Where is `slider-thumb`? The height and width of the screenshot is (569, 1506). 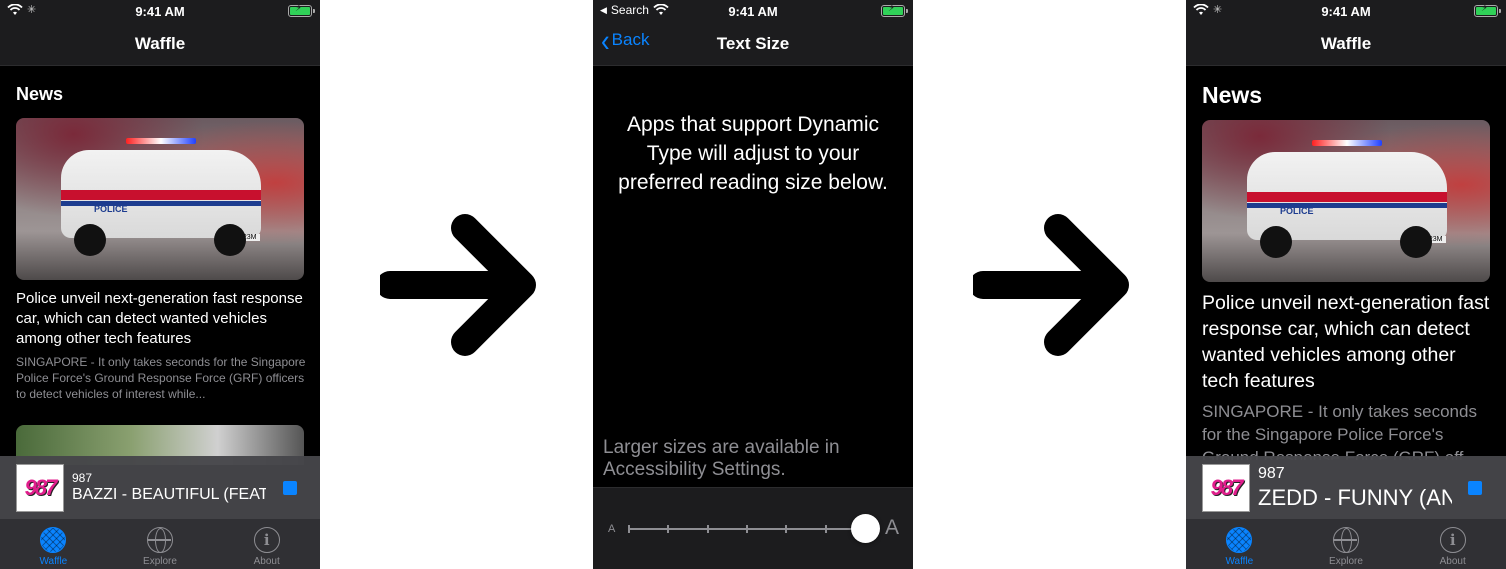 slider-thumb is located at coordinates (865, 528).